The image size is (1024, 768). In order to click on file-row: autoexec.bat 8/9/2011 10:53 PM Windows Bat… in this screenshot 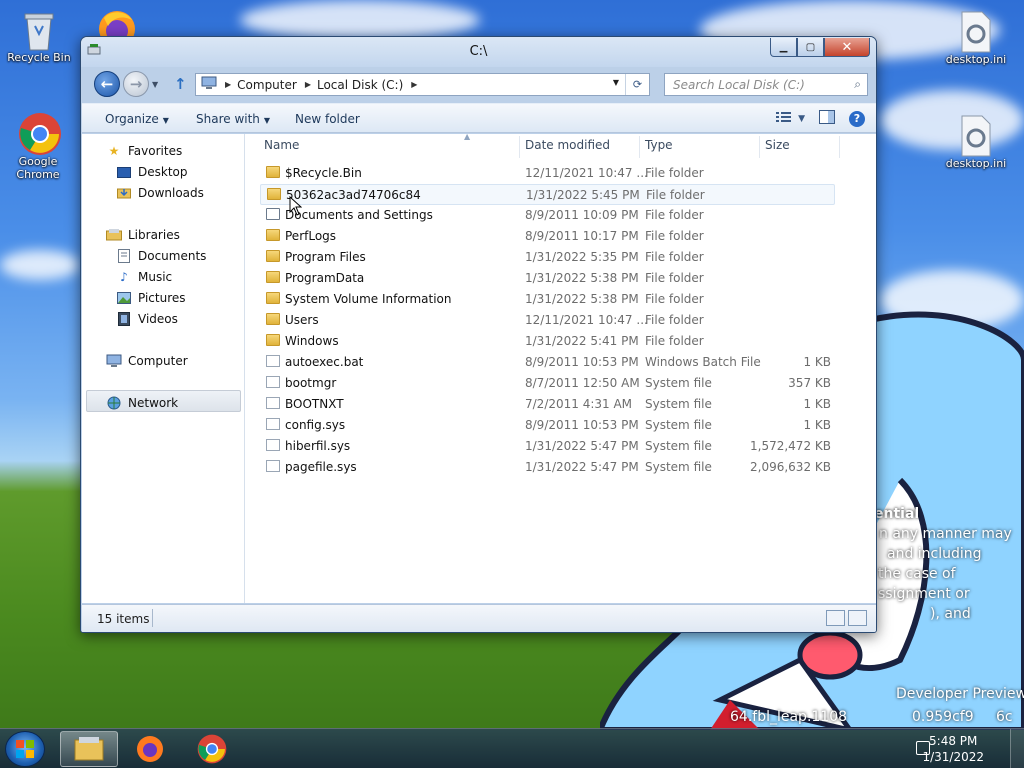, I will do `click(547, 362)`.